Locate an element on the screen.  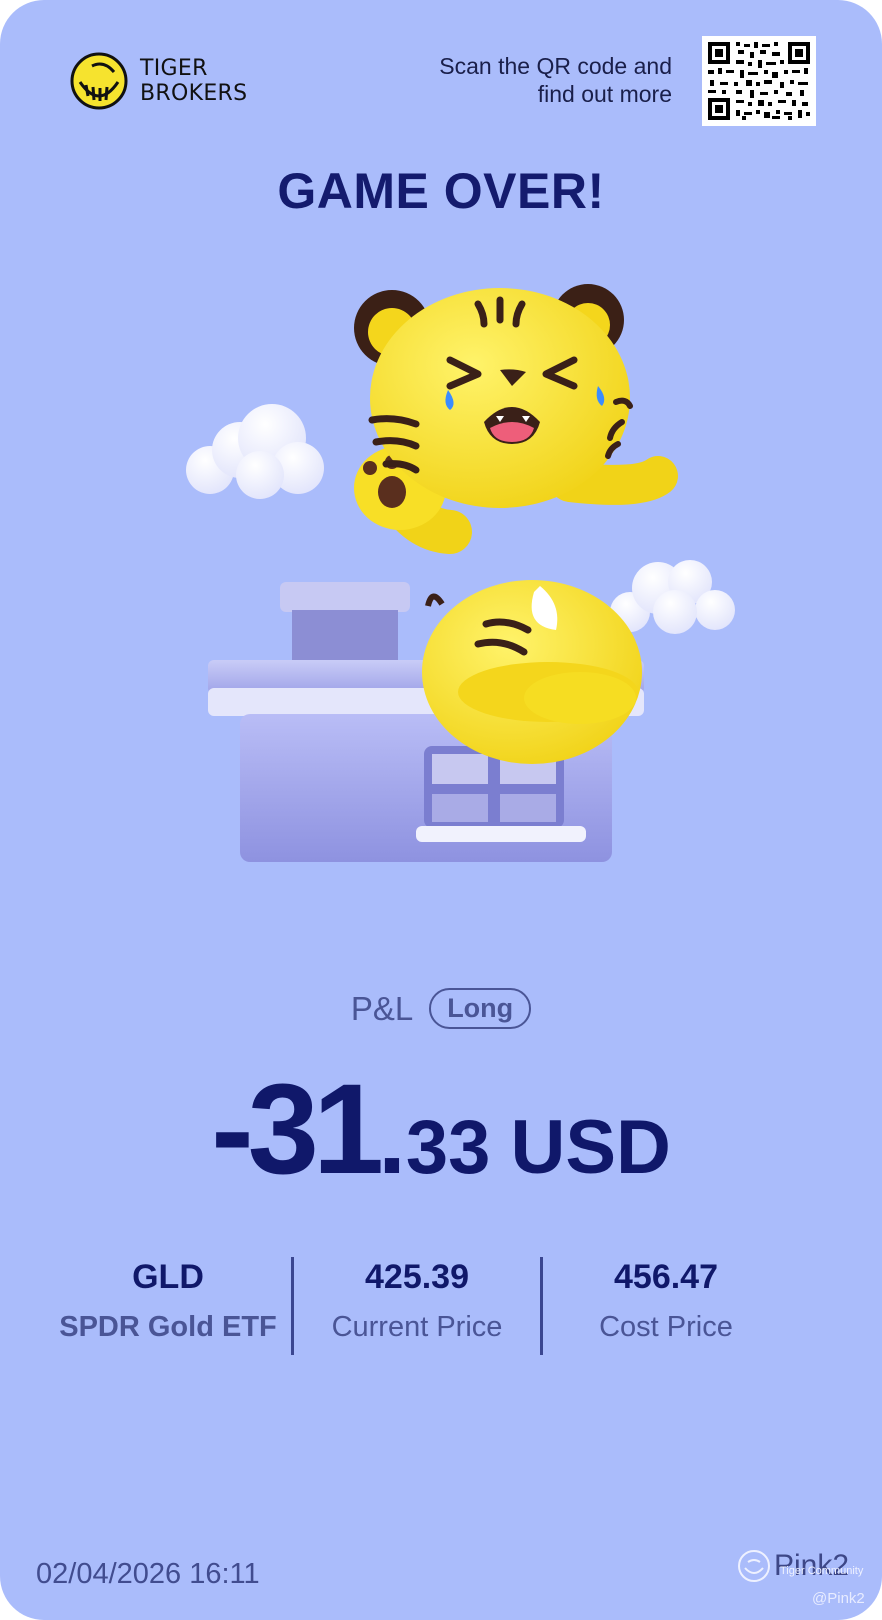
community-watermark-icon is located at coordinates (754, 1566).